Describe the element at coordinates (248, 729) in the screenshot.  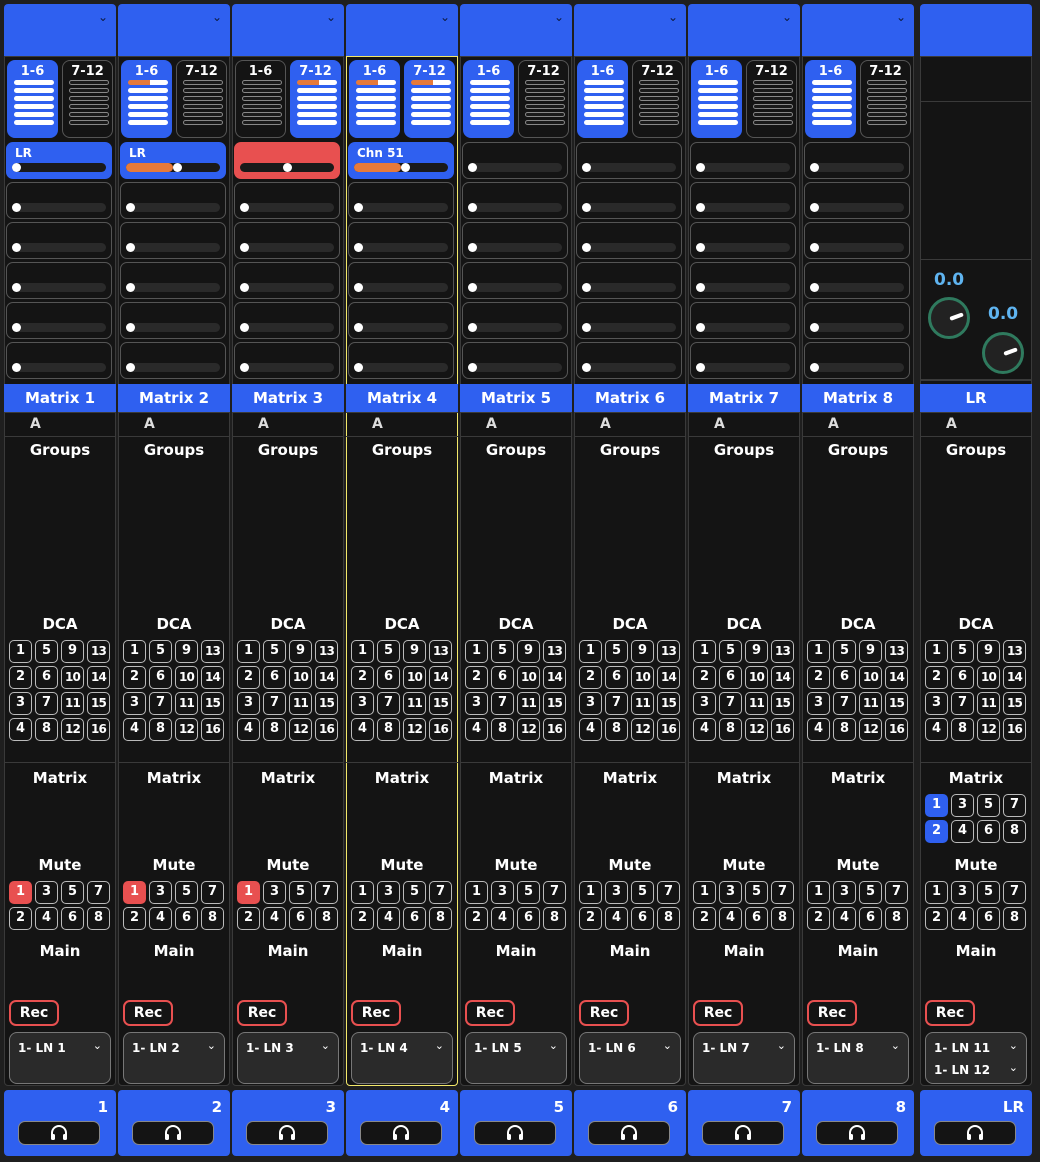
I see `dca-button-4: 4` at that location.